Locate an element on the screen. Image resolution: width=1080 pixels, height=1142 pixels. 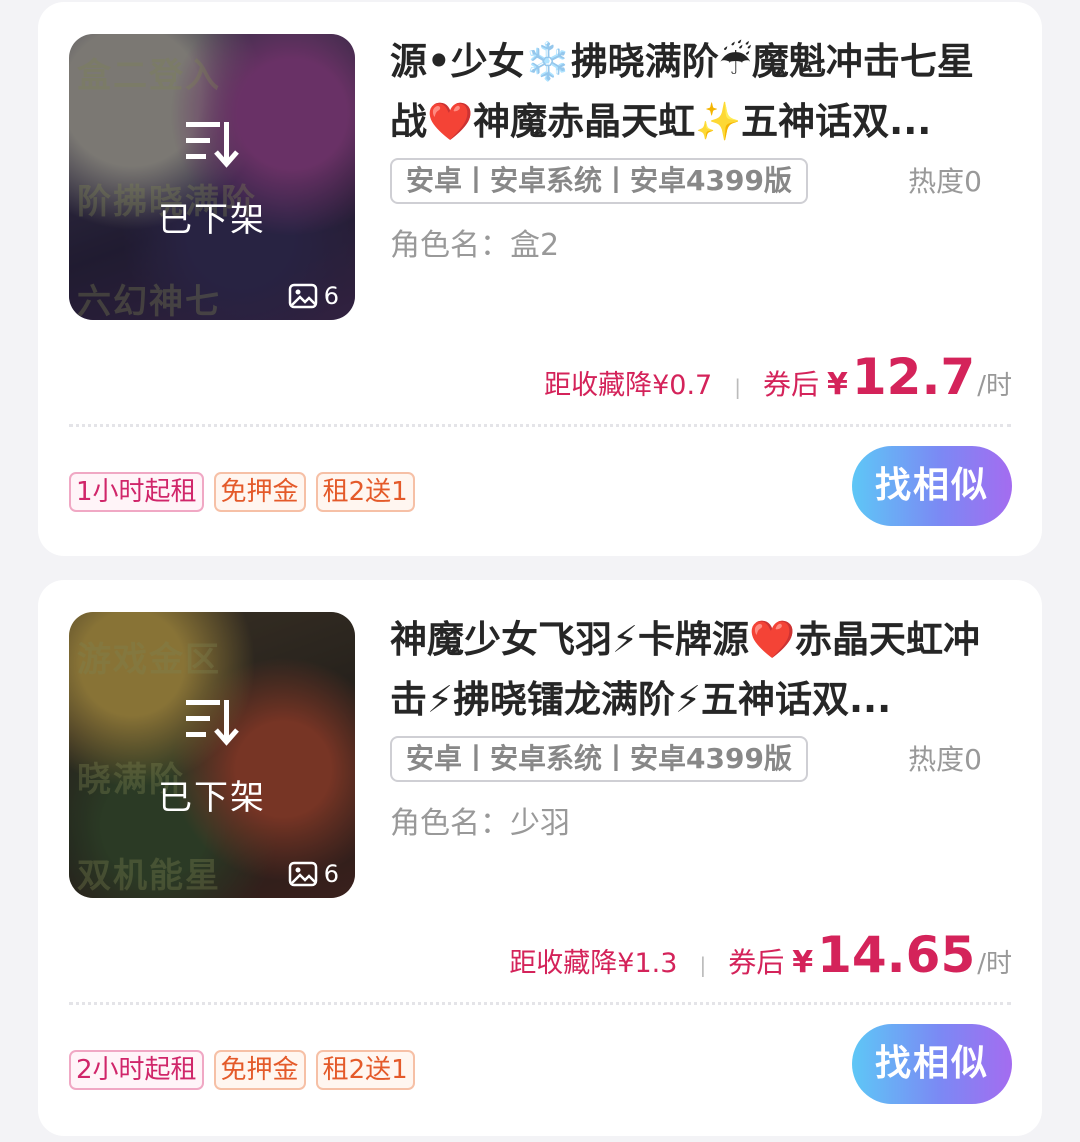
price-drop: 距收藏降¥1.3 is located at coordinates (593, 963).